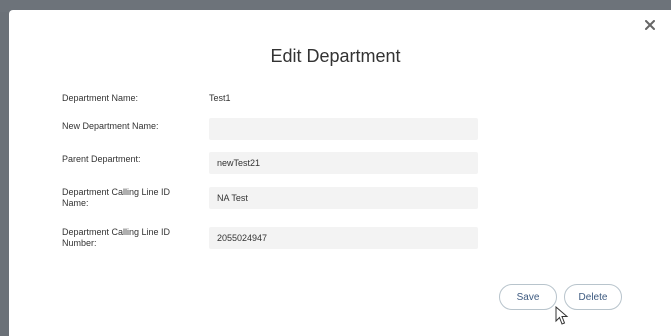  Describe the element at coordinates (562, 315) in the screenshot. I see `pointer-cursor-icon` at that location.